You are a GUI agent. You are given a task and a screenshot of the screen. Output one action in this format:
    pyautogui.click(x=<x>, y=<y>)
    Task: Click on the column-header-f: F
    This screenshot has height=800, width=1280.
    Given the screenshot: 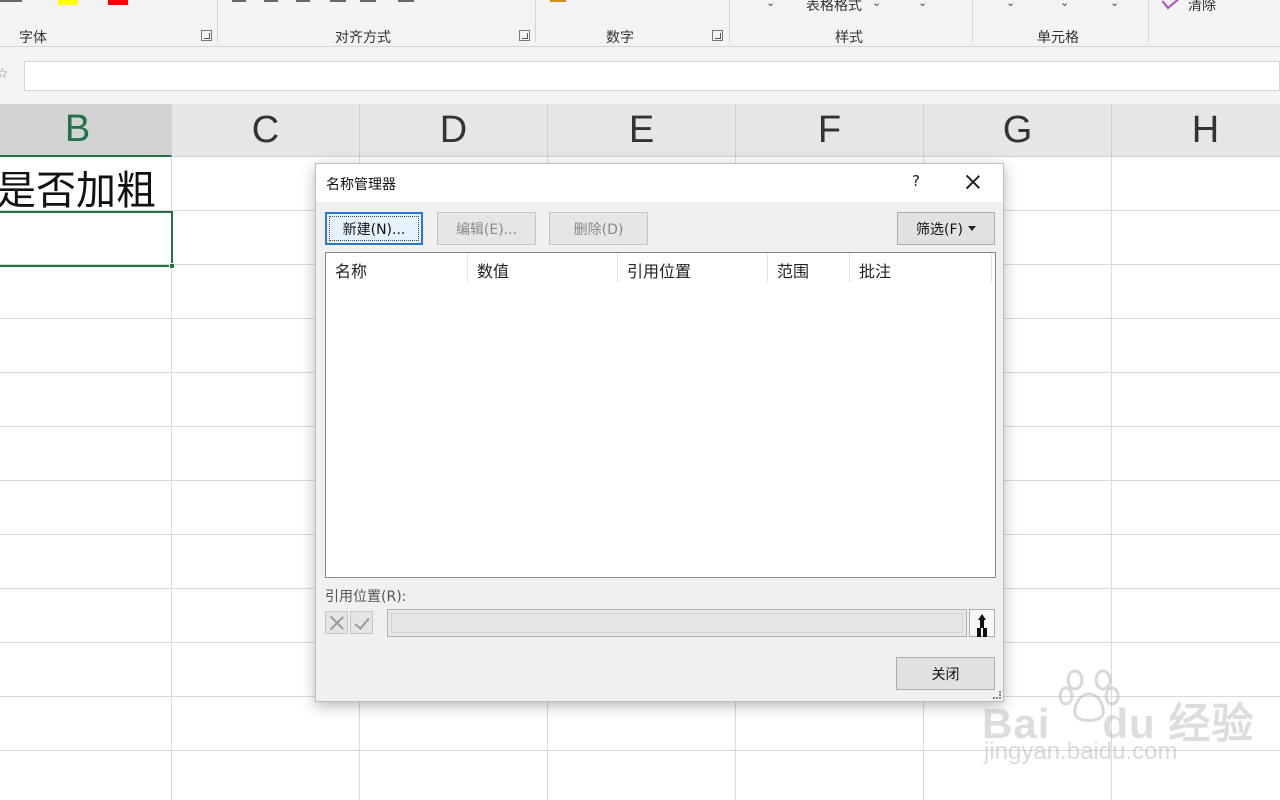 What is the action you would take?
    pyautogui.click(x=830, y=130)
    